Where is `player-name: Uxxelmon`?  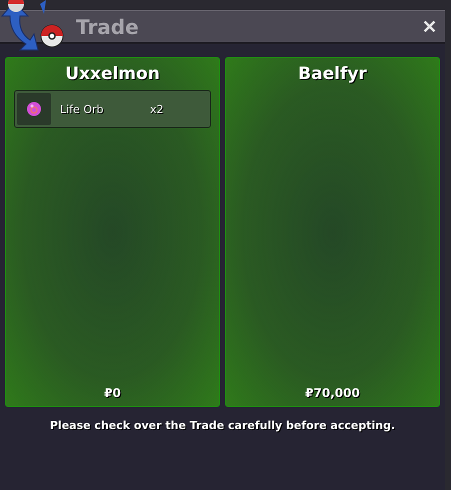
player-name: Uxxelmon is located at coordinates (112, 74).